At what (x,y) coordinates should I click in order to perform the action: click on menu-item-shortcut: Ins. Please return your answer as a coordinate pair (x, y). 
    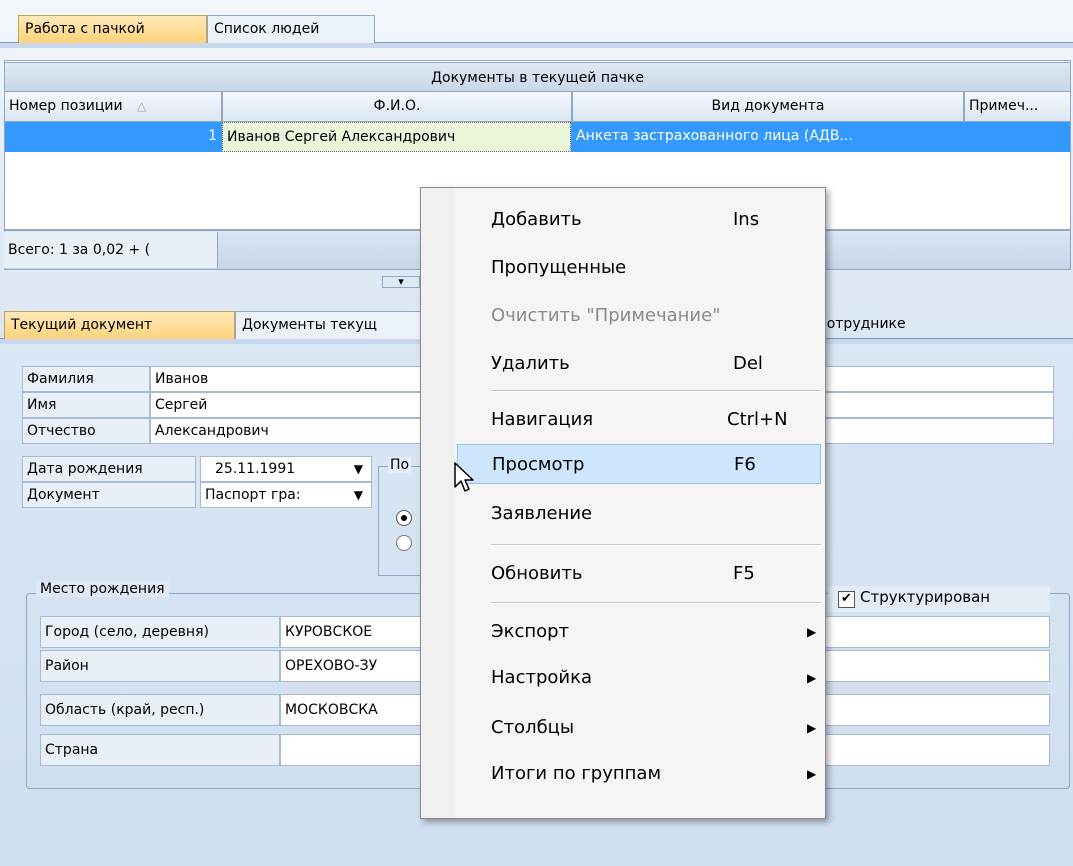
    Looking at the image, I should click on (746, 219).